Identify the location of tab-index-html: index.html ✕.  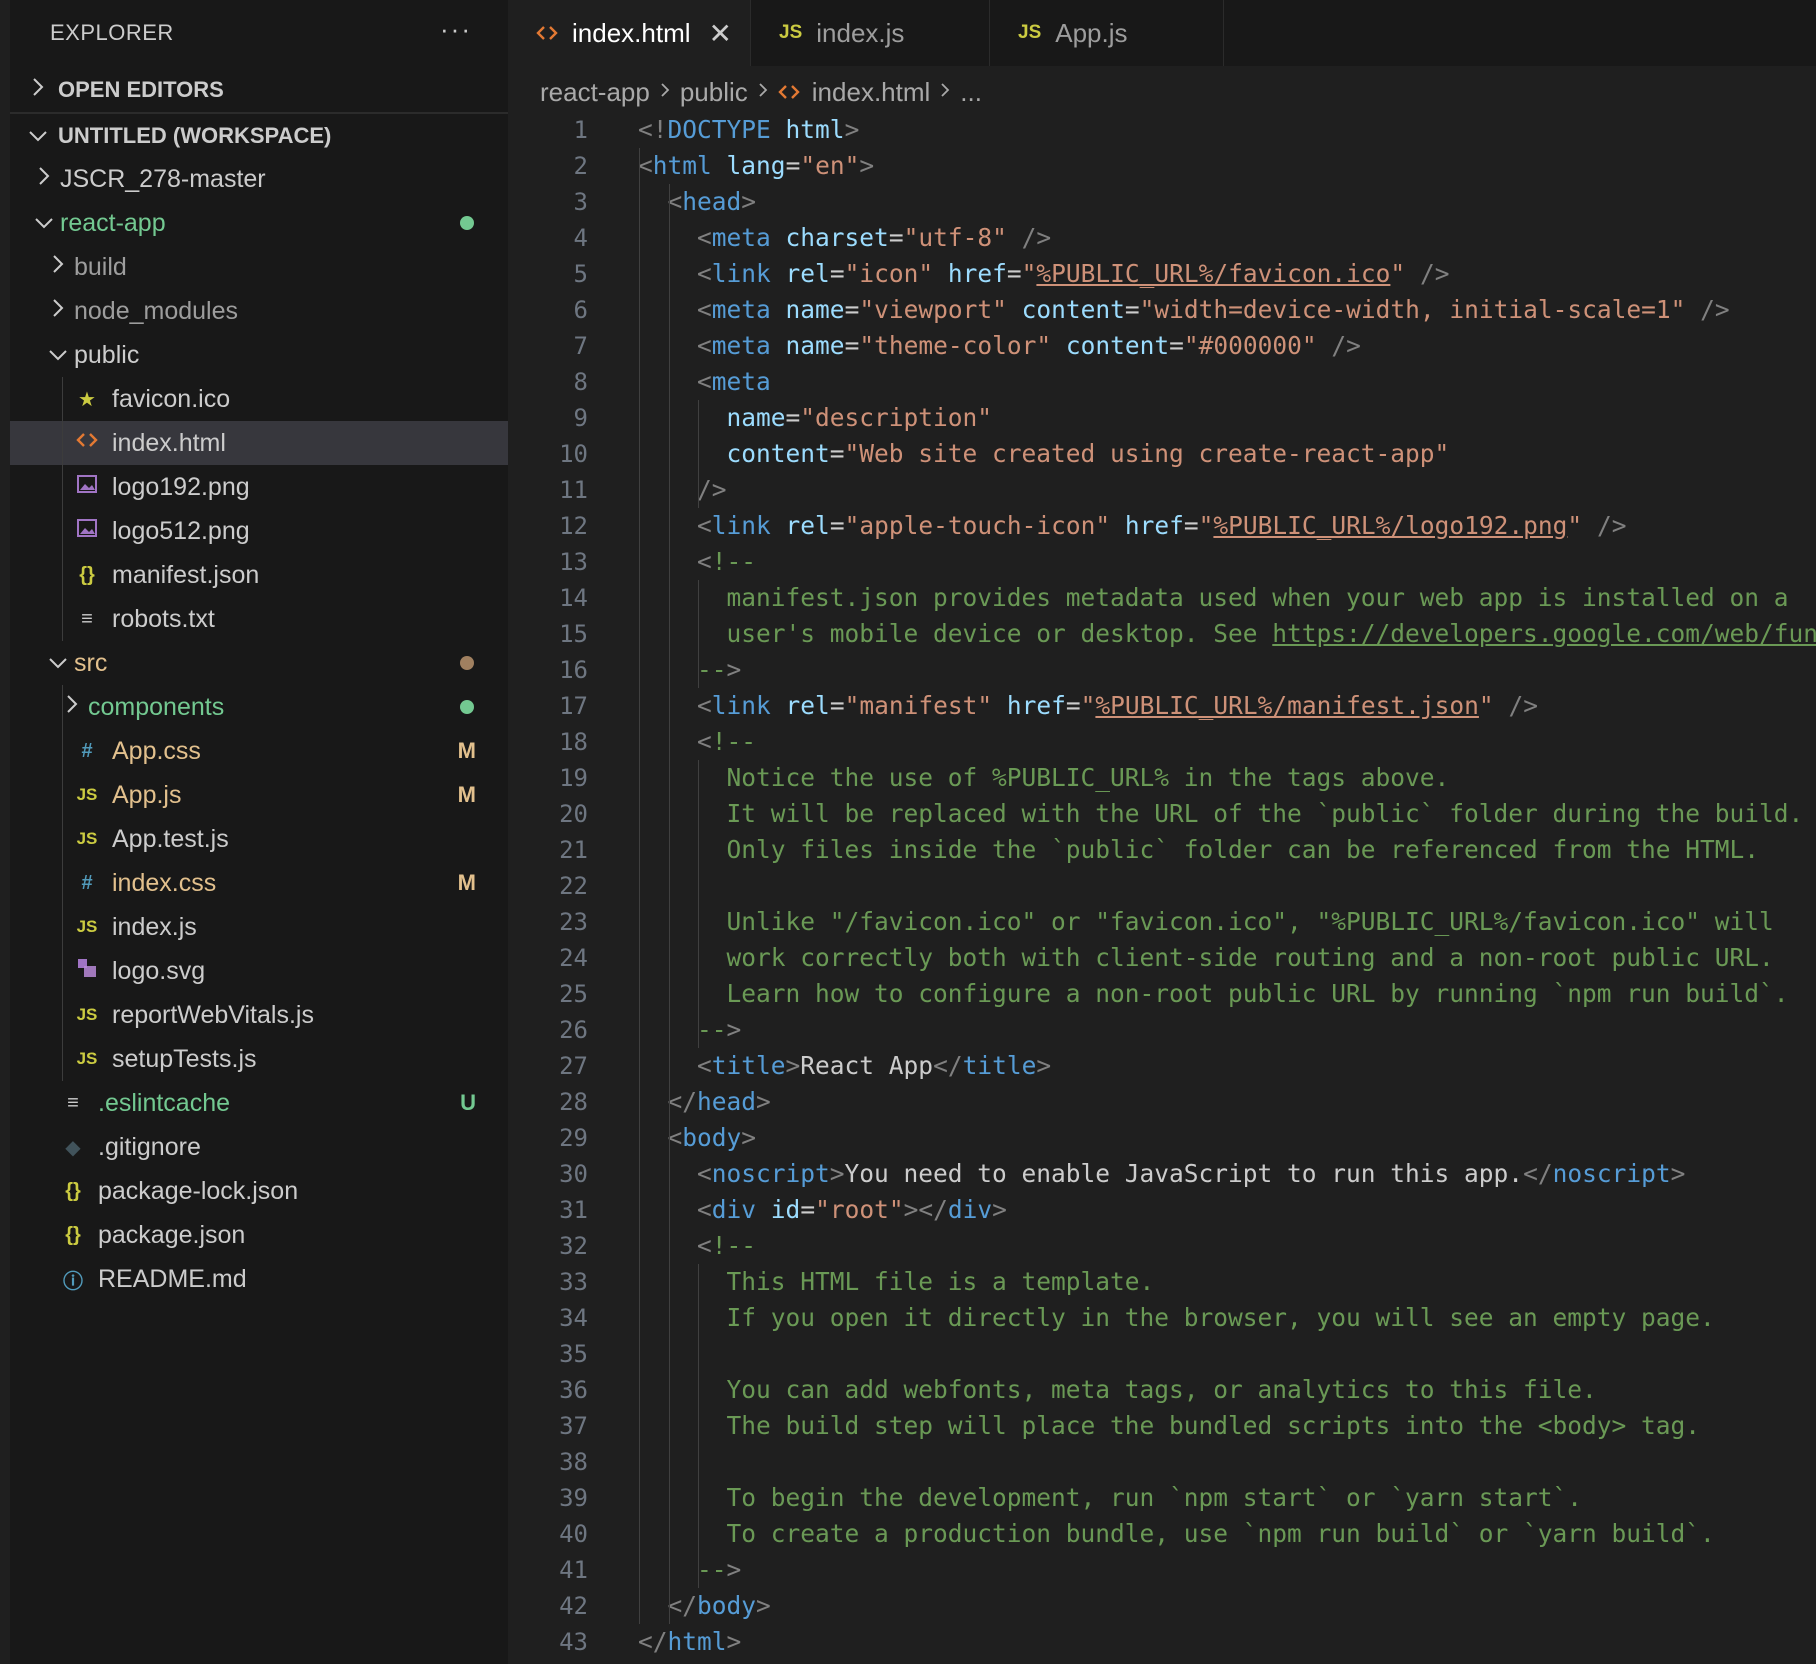
(629, 33).